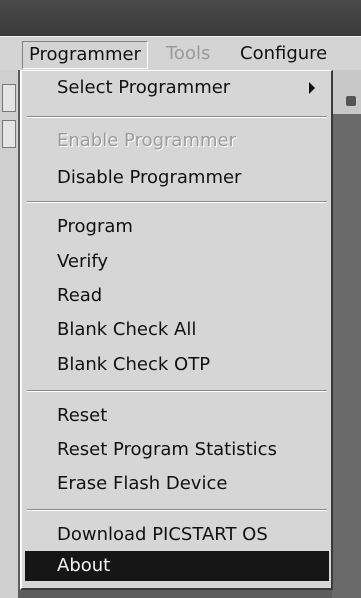 The height and width of the screenshot is (598, 361). Describe the element at coordinates (177, 296) in the screenshot. I see `menu-item-read: Read` at that location.